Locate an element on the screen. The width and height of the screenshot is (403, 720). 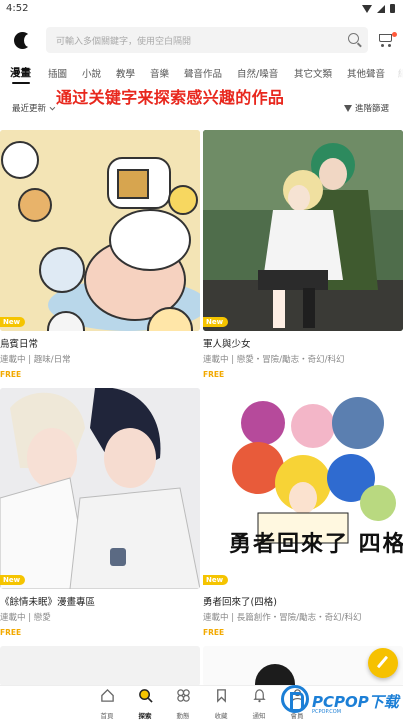
cart-button is located at coordinates (387, 40).